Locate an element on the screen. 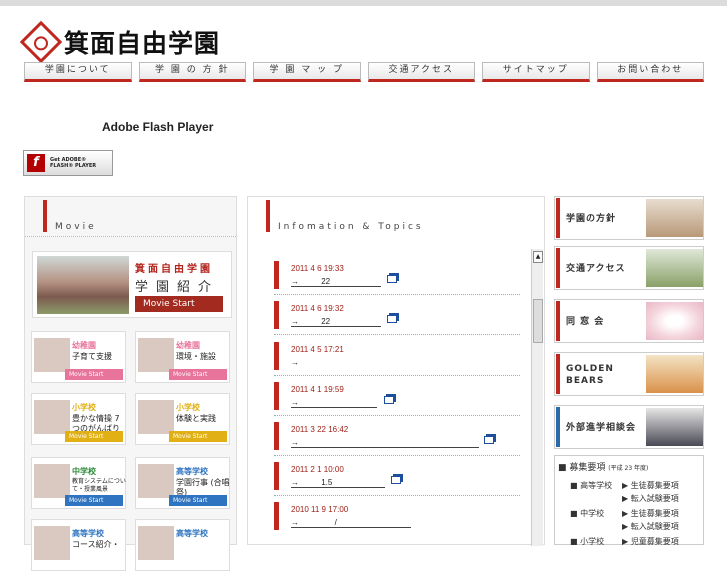  nav-sitemap: サイトマップ is located at coordinates (536, 72).